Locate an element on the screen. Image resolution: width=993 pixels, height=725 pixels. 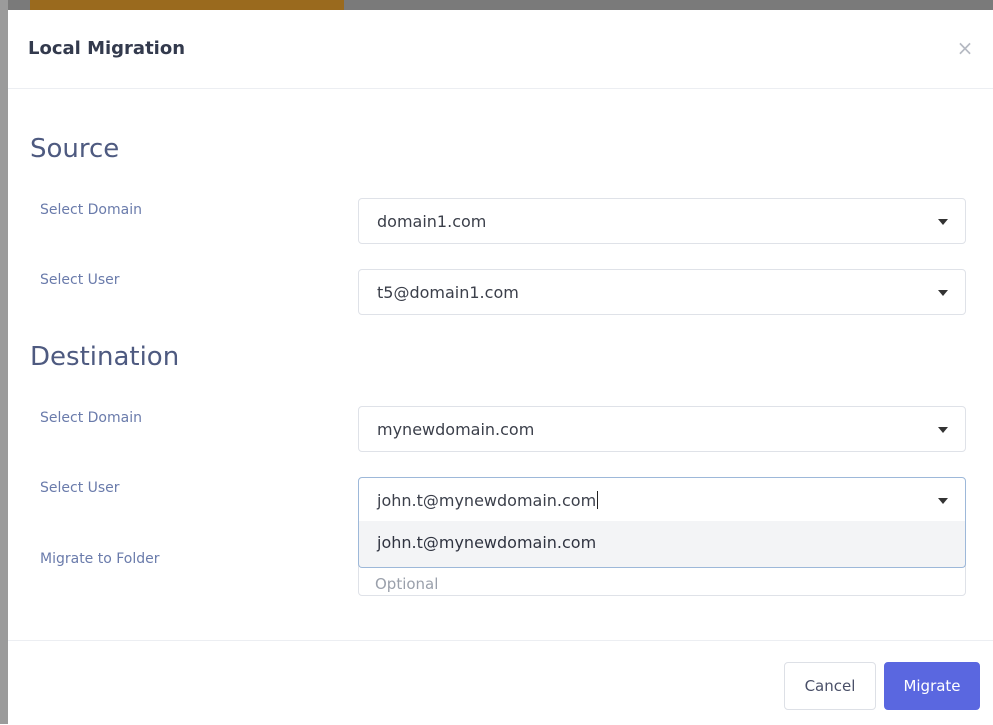
migrate-button: Migrate is located at coordinates (932, 686).